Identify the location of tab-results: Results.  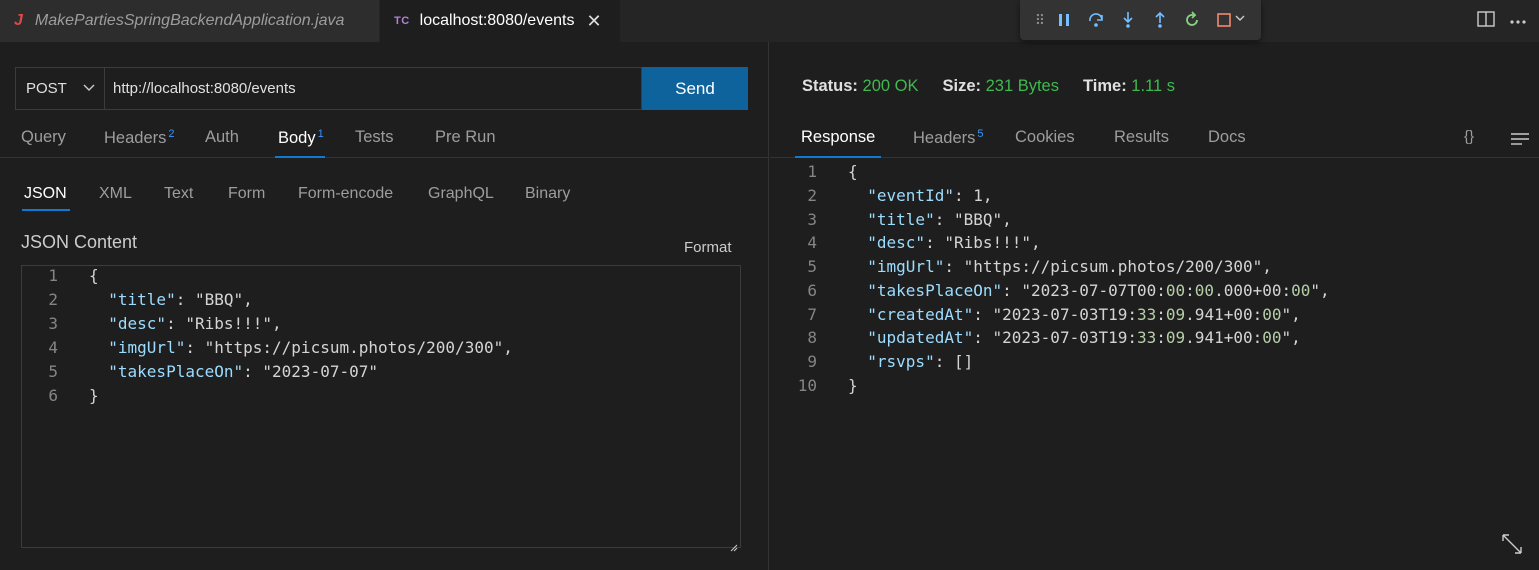
(1141, 137).